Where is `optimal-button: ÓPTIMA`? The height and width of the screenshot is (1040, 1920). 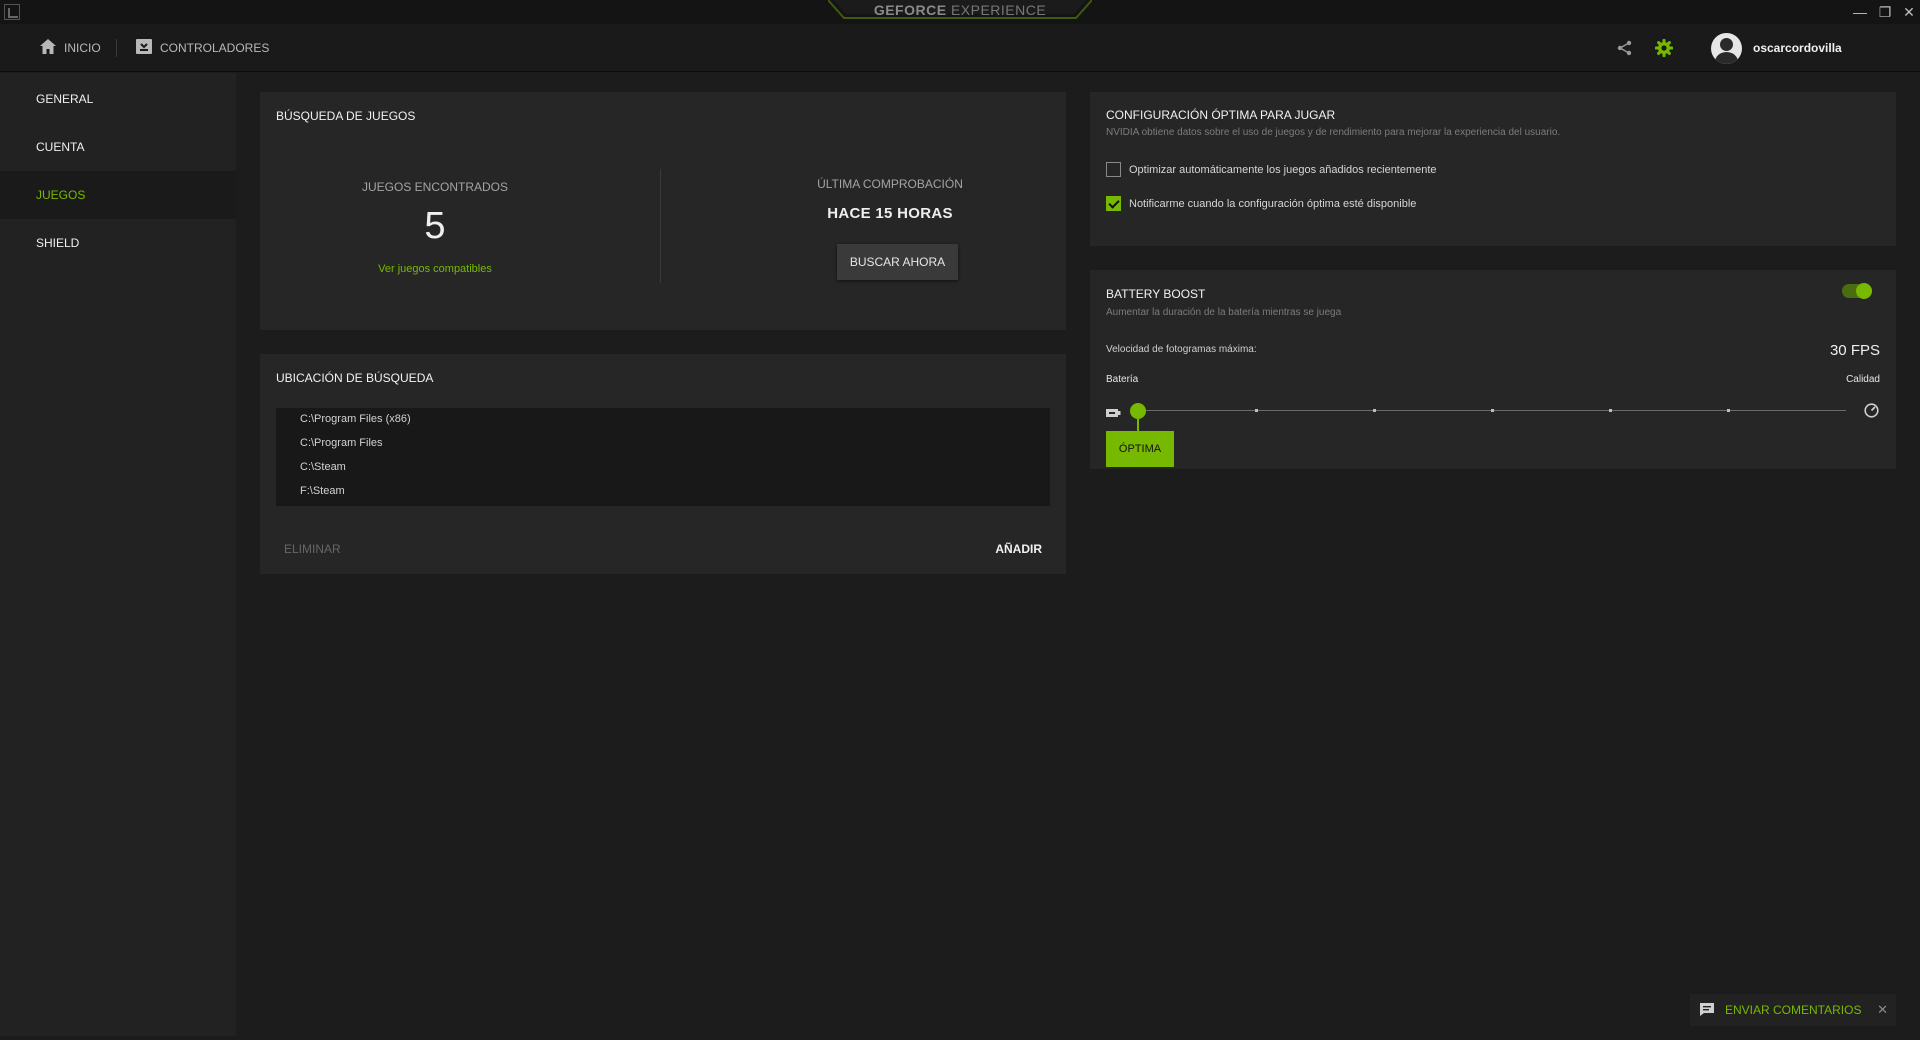 optimal-button: ÓPTIMA is located at coordinates (1140, 449).